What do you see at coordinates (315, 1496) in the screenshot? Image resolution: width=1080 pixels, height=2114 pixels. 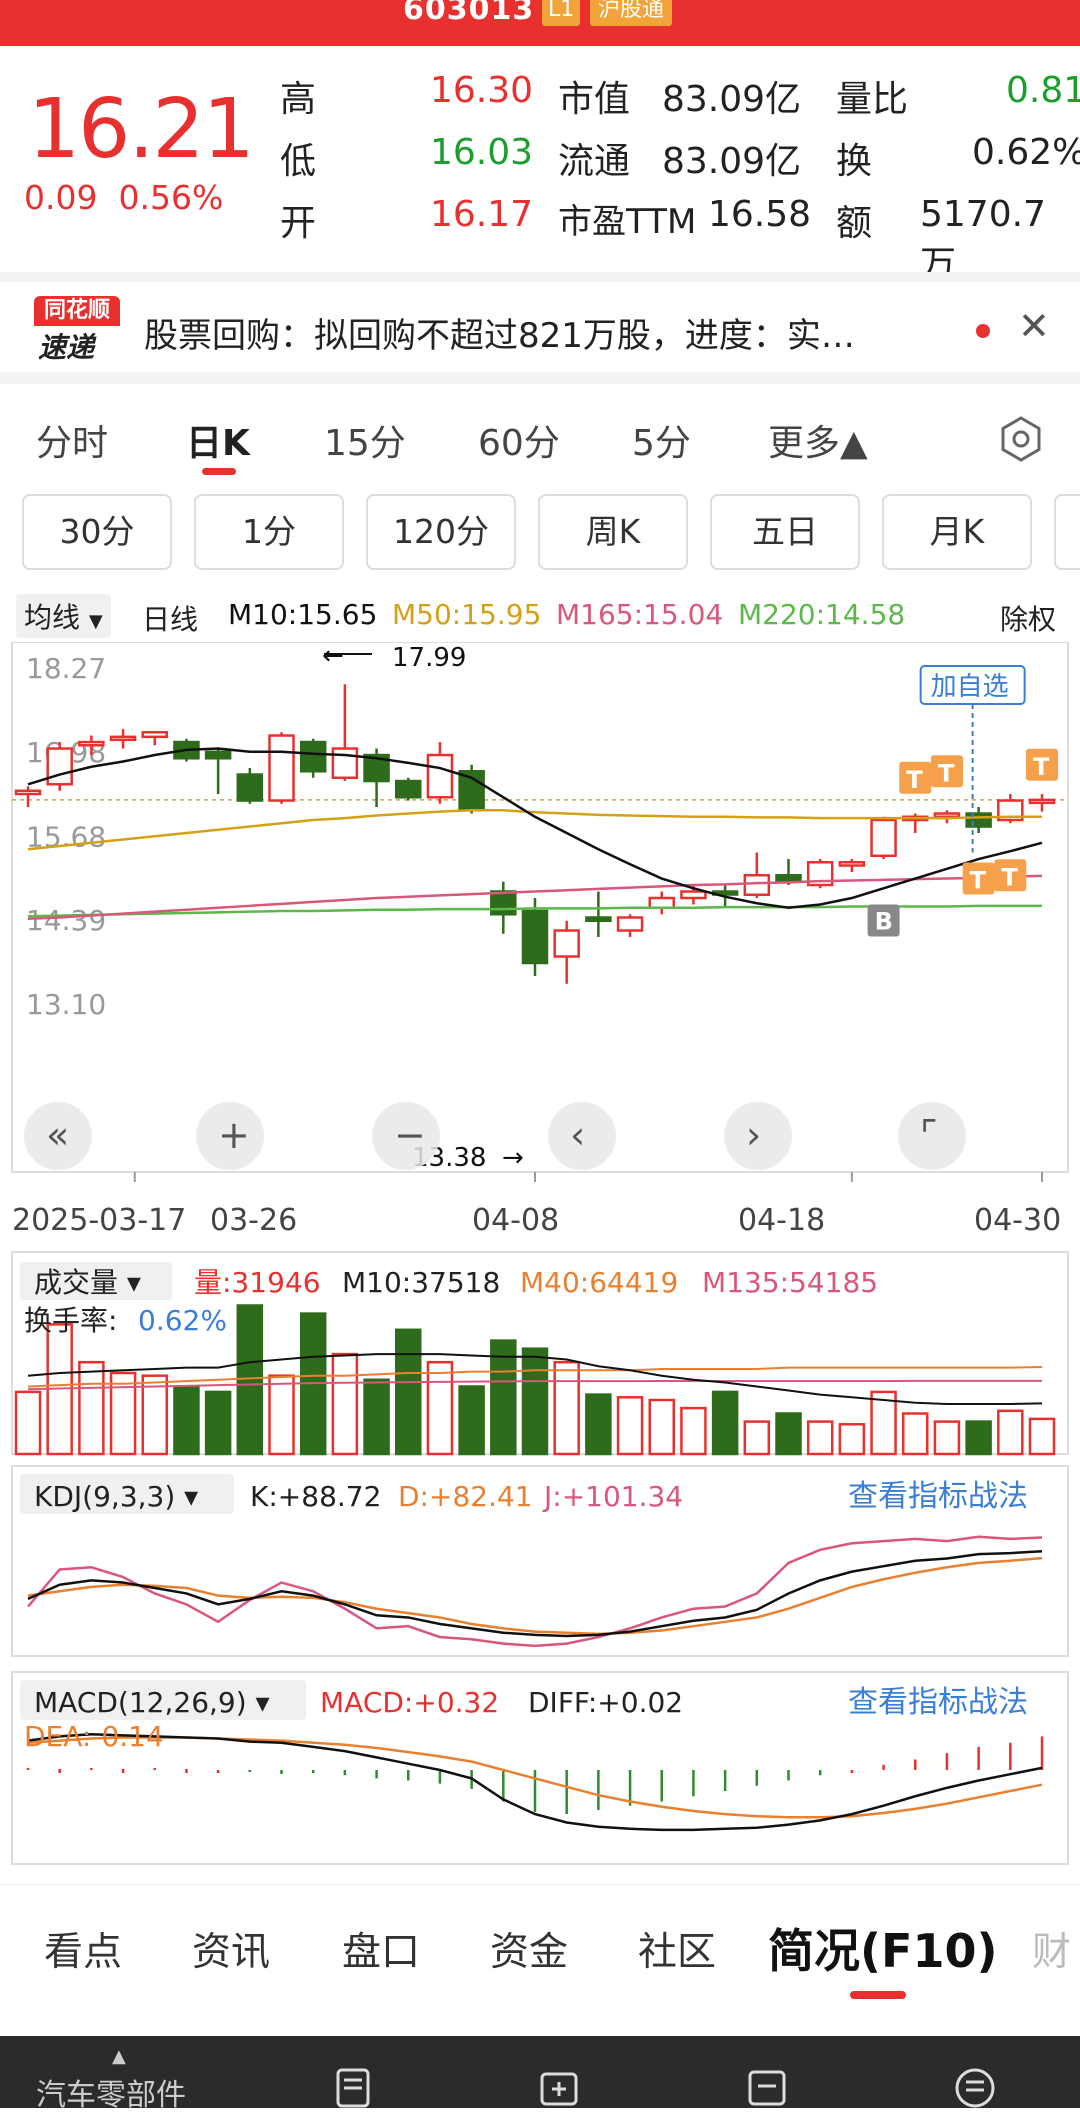 I see `kdj-k-value: K:+88.72` at bounding box center [315, 1496].